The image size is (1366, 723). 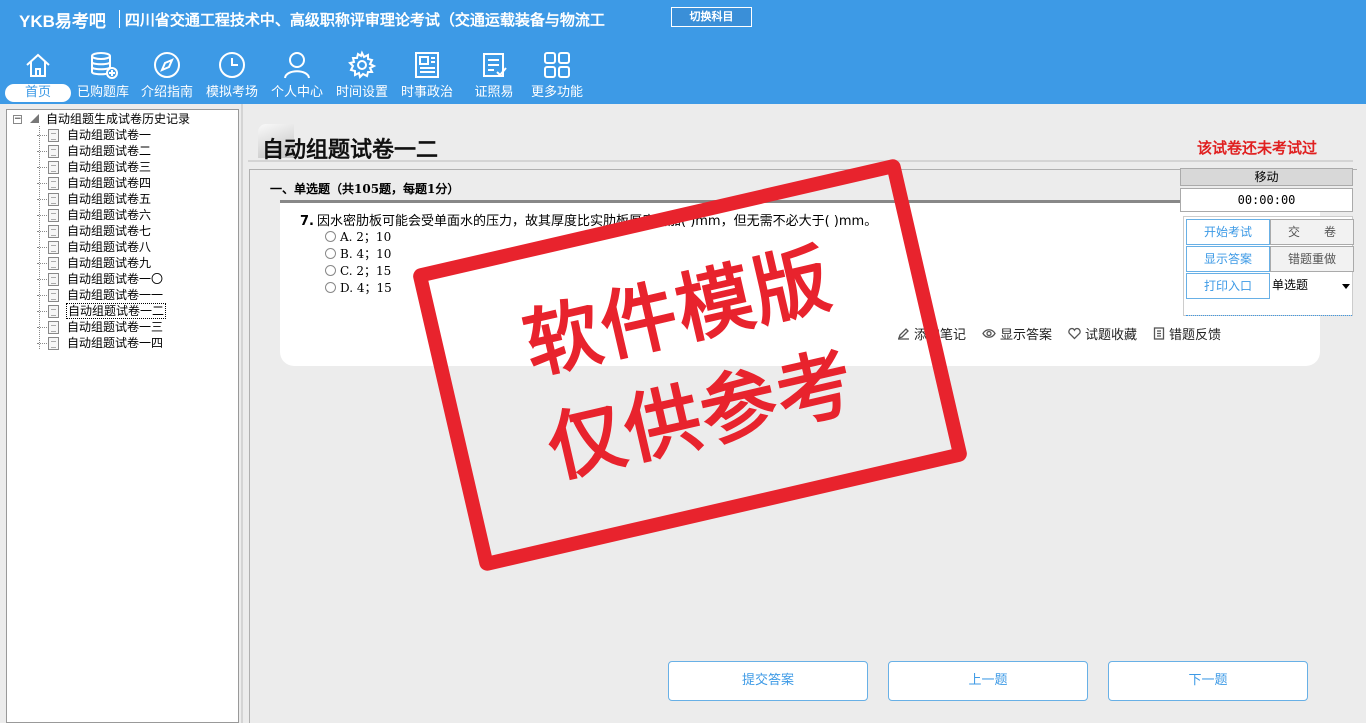 I want to click on tree-root: − 自动组题生成试卷历史记录, so click(x=100, y=119).